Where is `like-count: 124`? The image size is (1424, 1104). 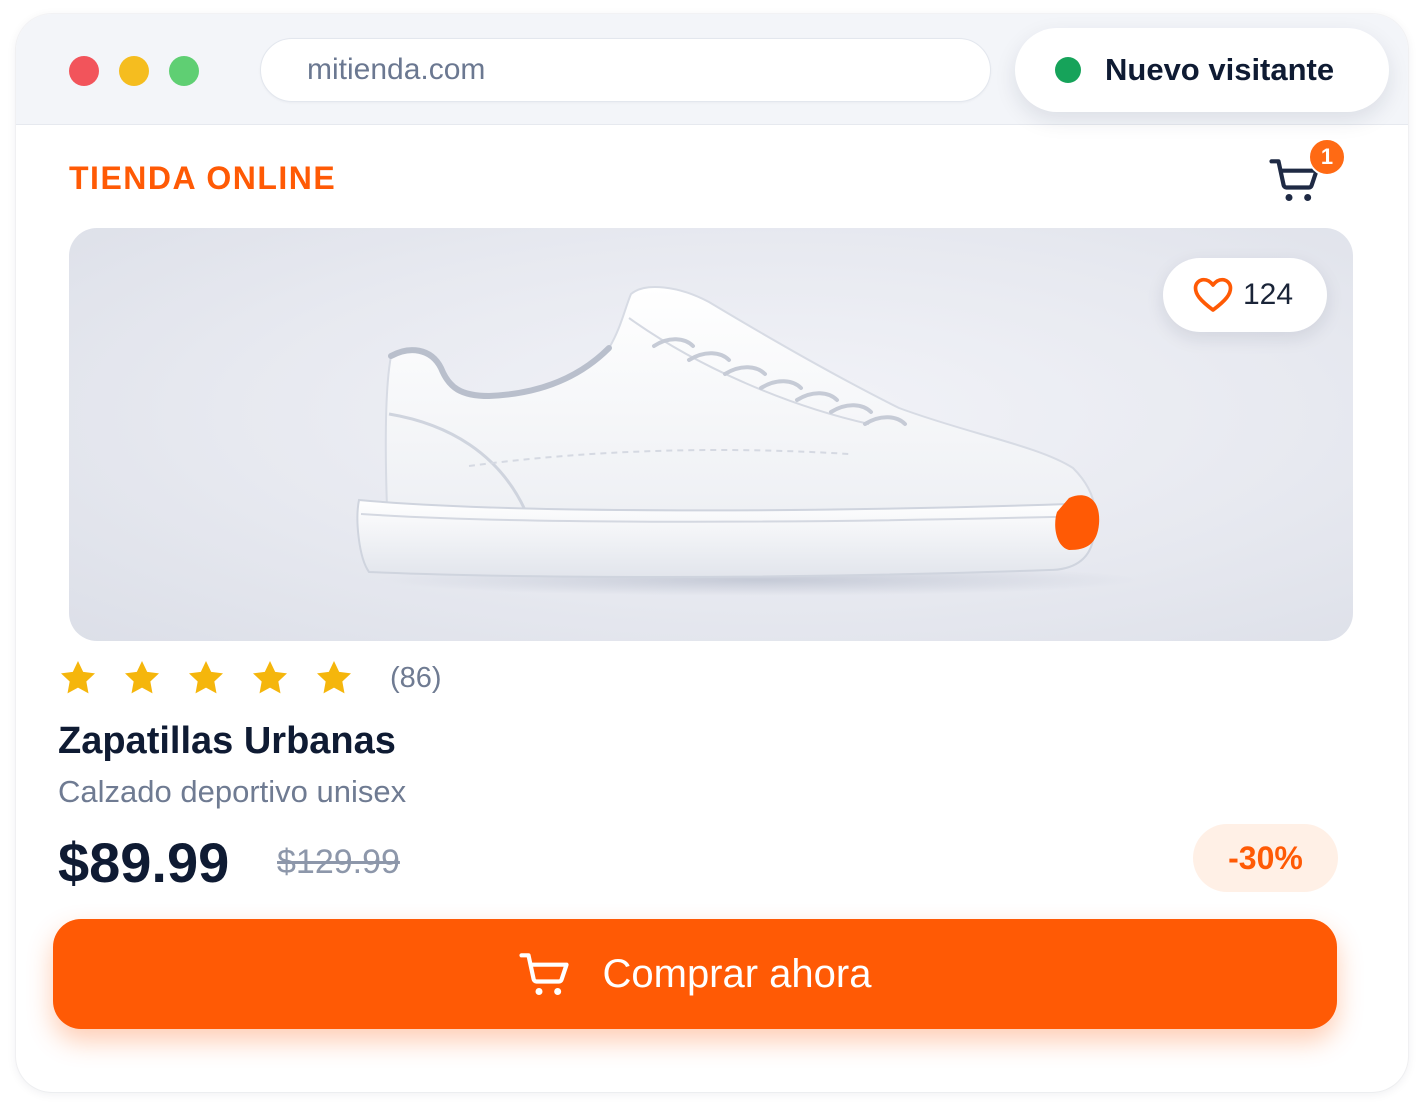 like-count: 124 is located at coordinates (1268, 294).